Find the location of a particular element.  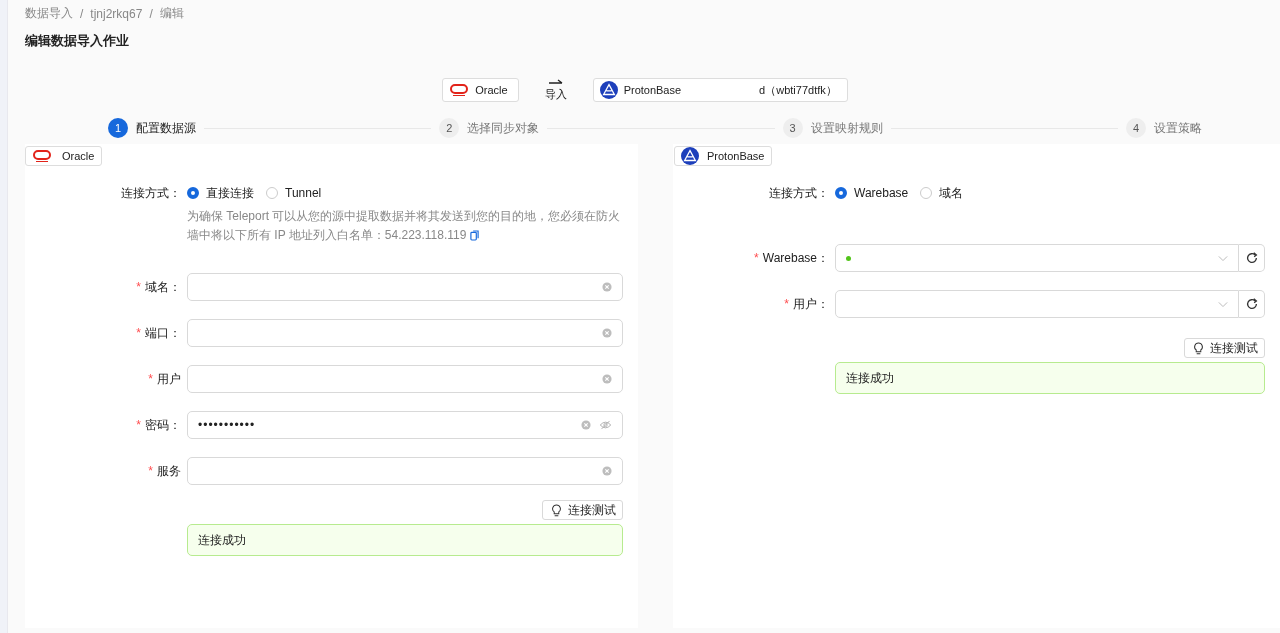

whitelist-note-line: 墙中将以下所有 IP 地址列入白名单：54.223.118.119 is located at coordinates (327, 235).